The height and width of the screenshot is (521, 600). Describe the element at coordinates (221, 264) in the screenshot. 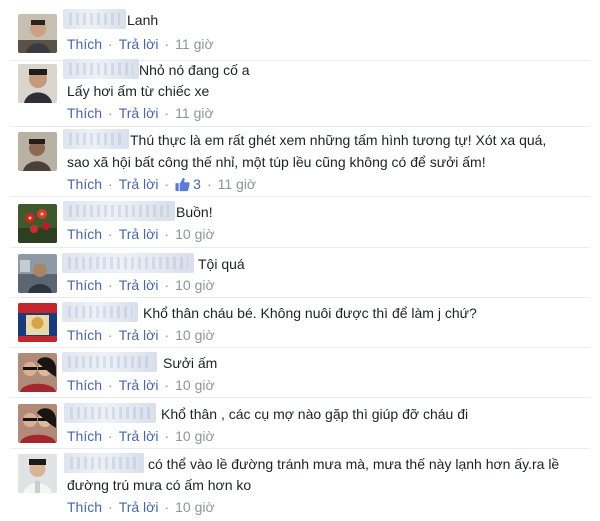

I see `comment-text-line: Tội quá` at that location.